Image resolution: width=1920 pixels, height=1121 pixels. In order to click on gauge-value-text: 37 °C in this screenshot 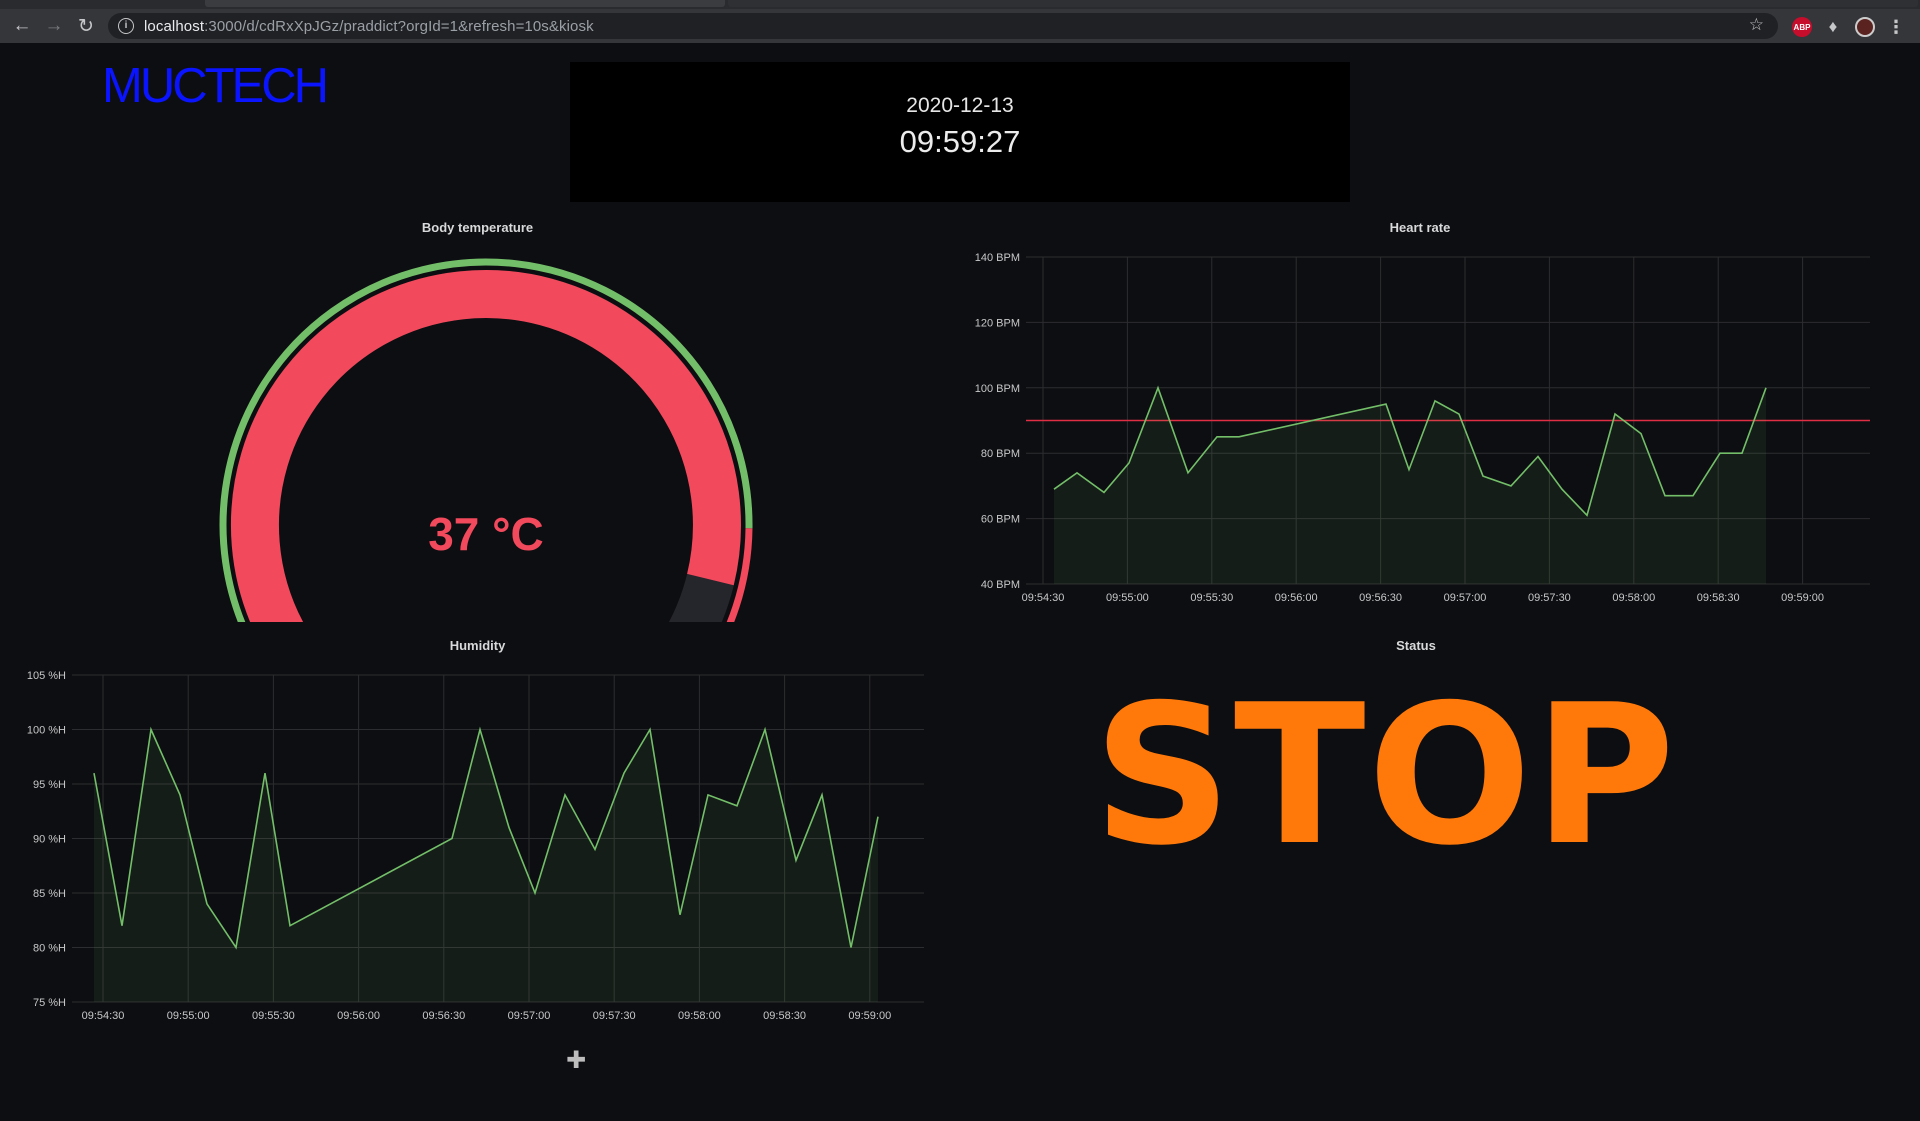, I will do `click(486, 534)`.